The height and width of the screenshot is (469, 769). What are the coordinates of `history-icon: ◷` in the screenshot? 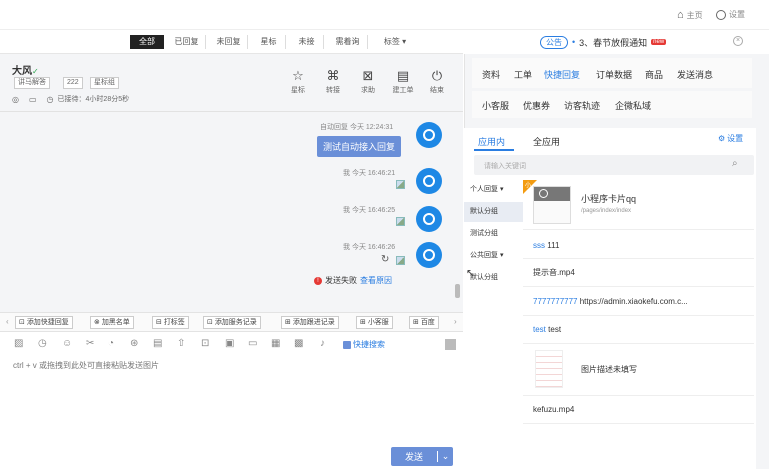 It's located at (42, 343).